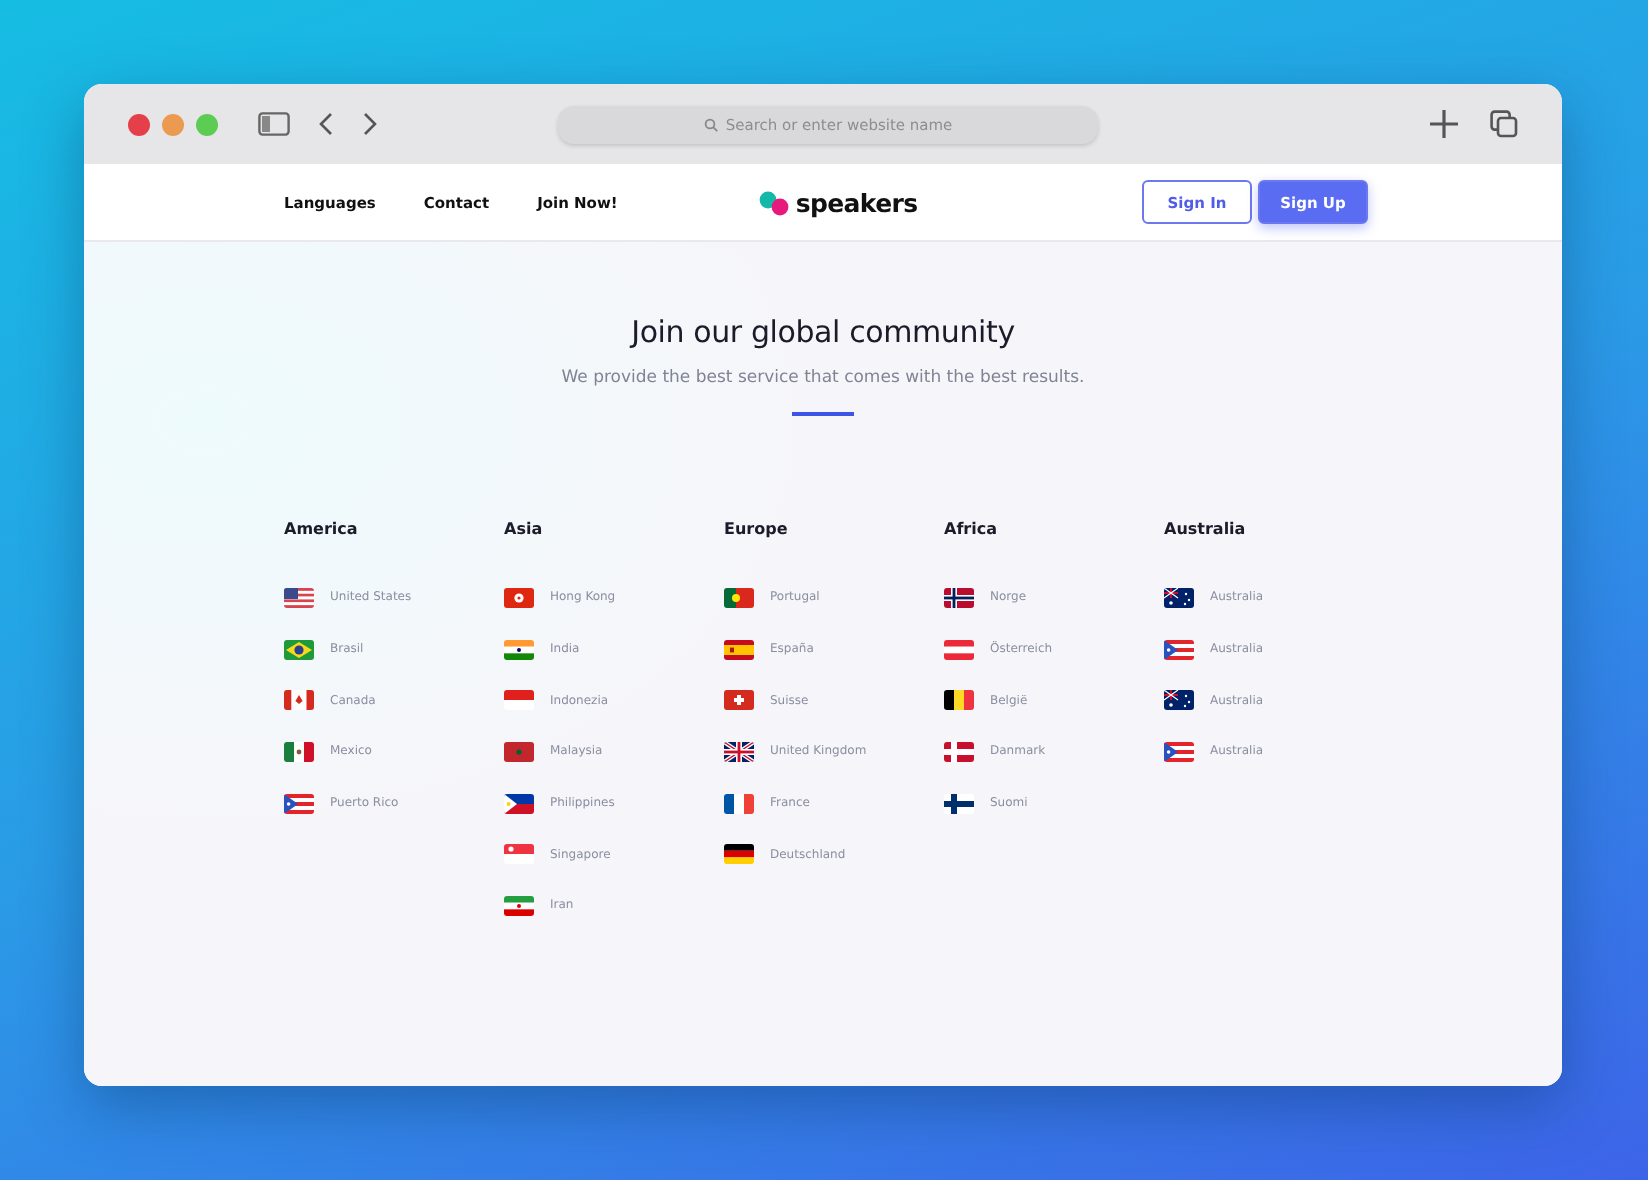 The height and width of the screenshot is (1180, 1648). What do you see at coordinates (274, 124) in the screenshot?
I see `sidebar-icon` at bounding box center [274, 124].